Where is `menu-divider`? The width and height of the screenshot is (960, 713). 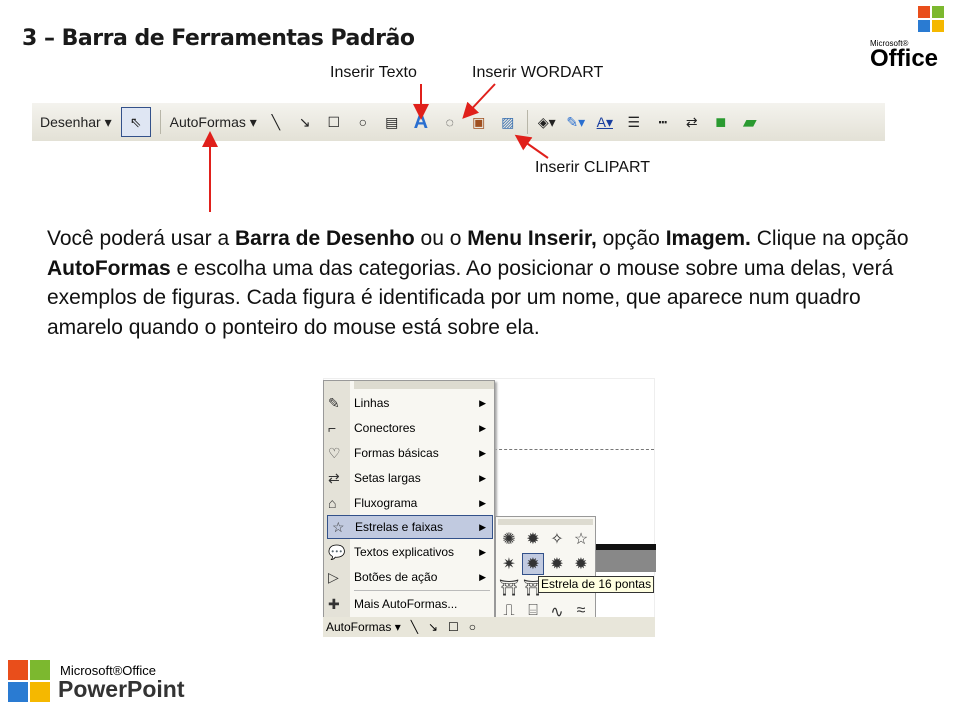 menu-divider is located at coordinates (422, 590).